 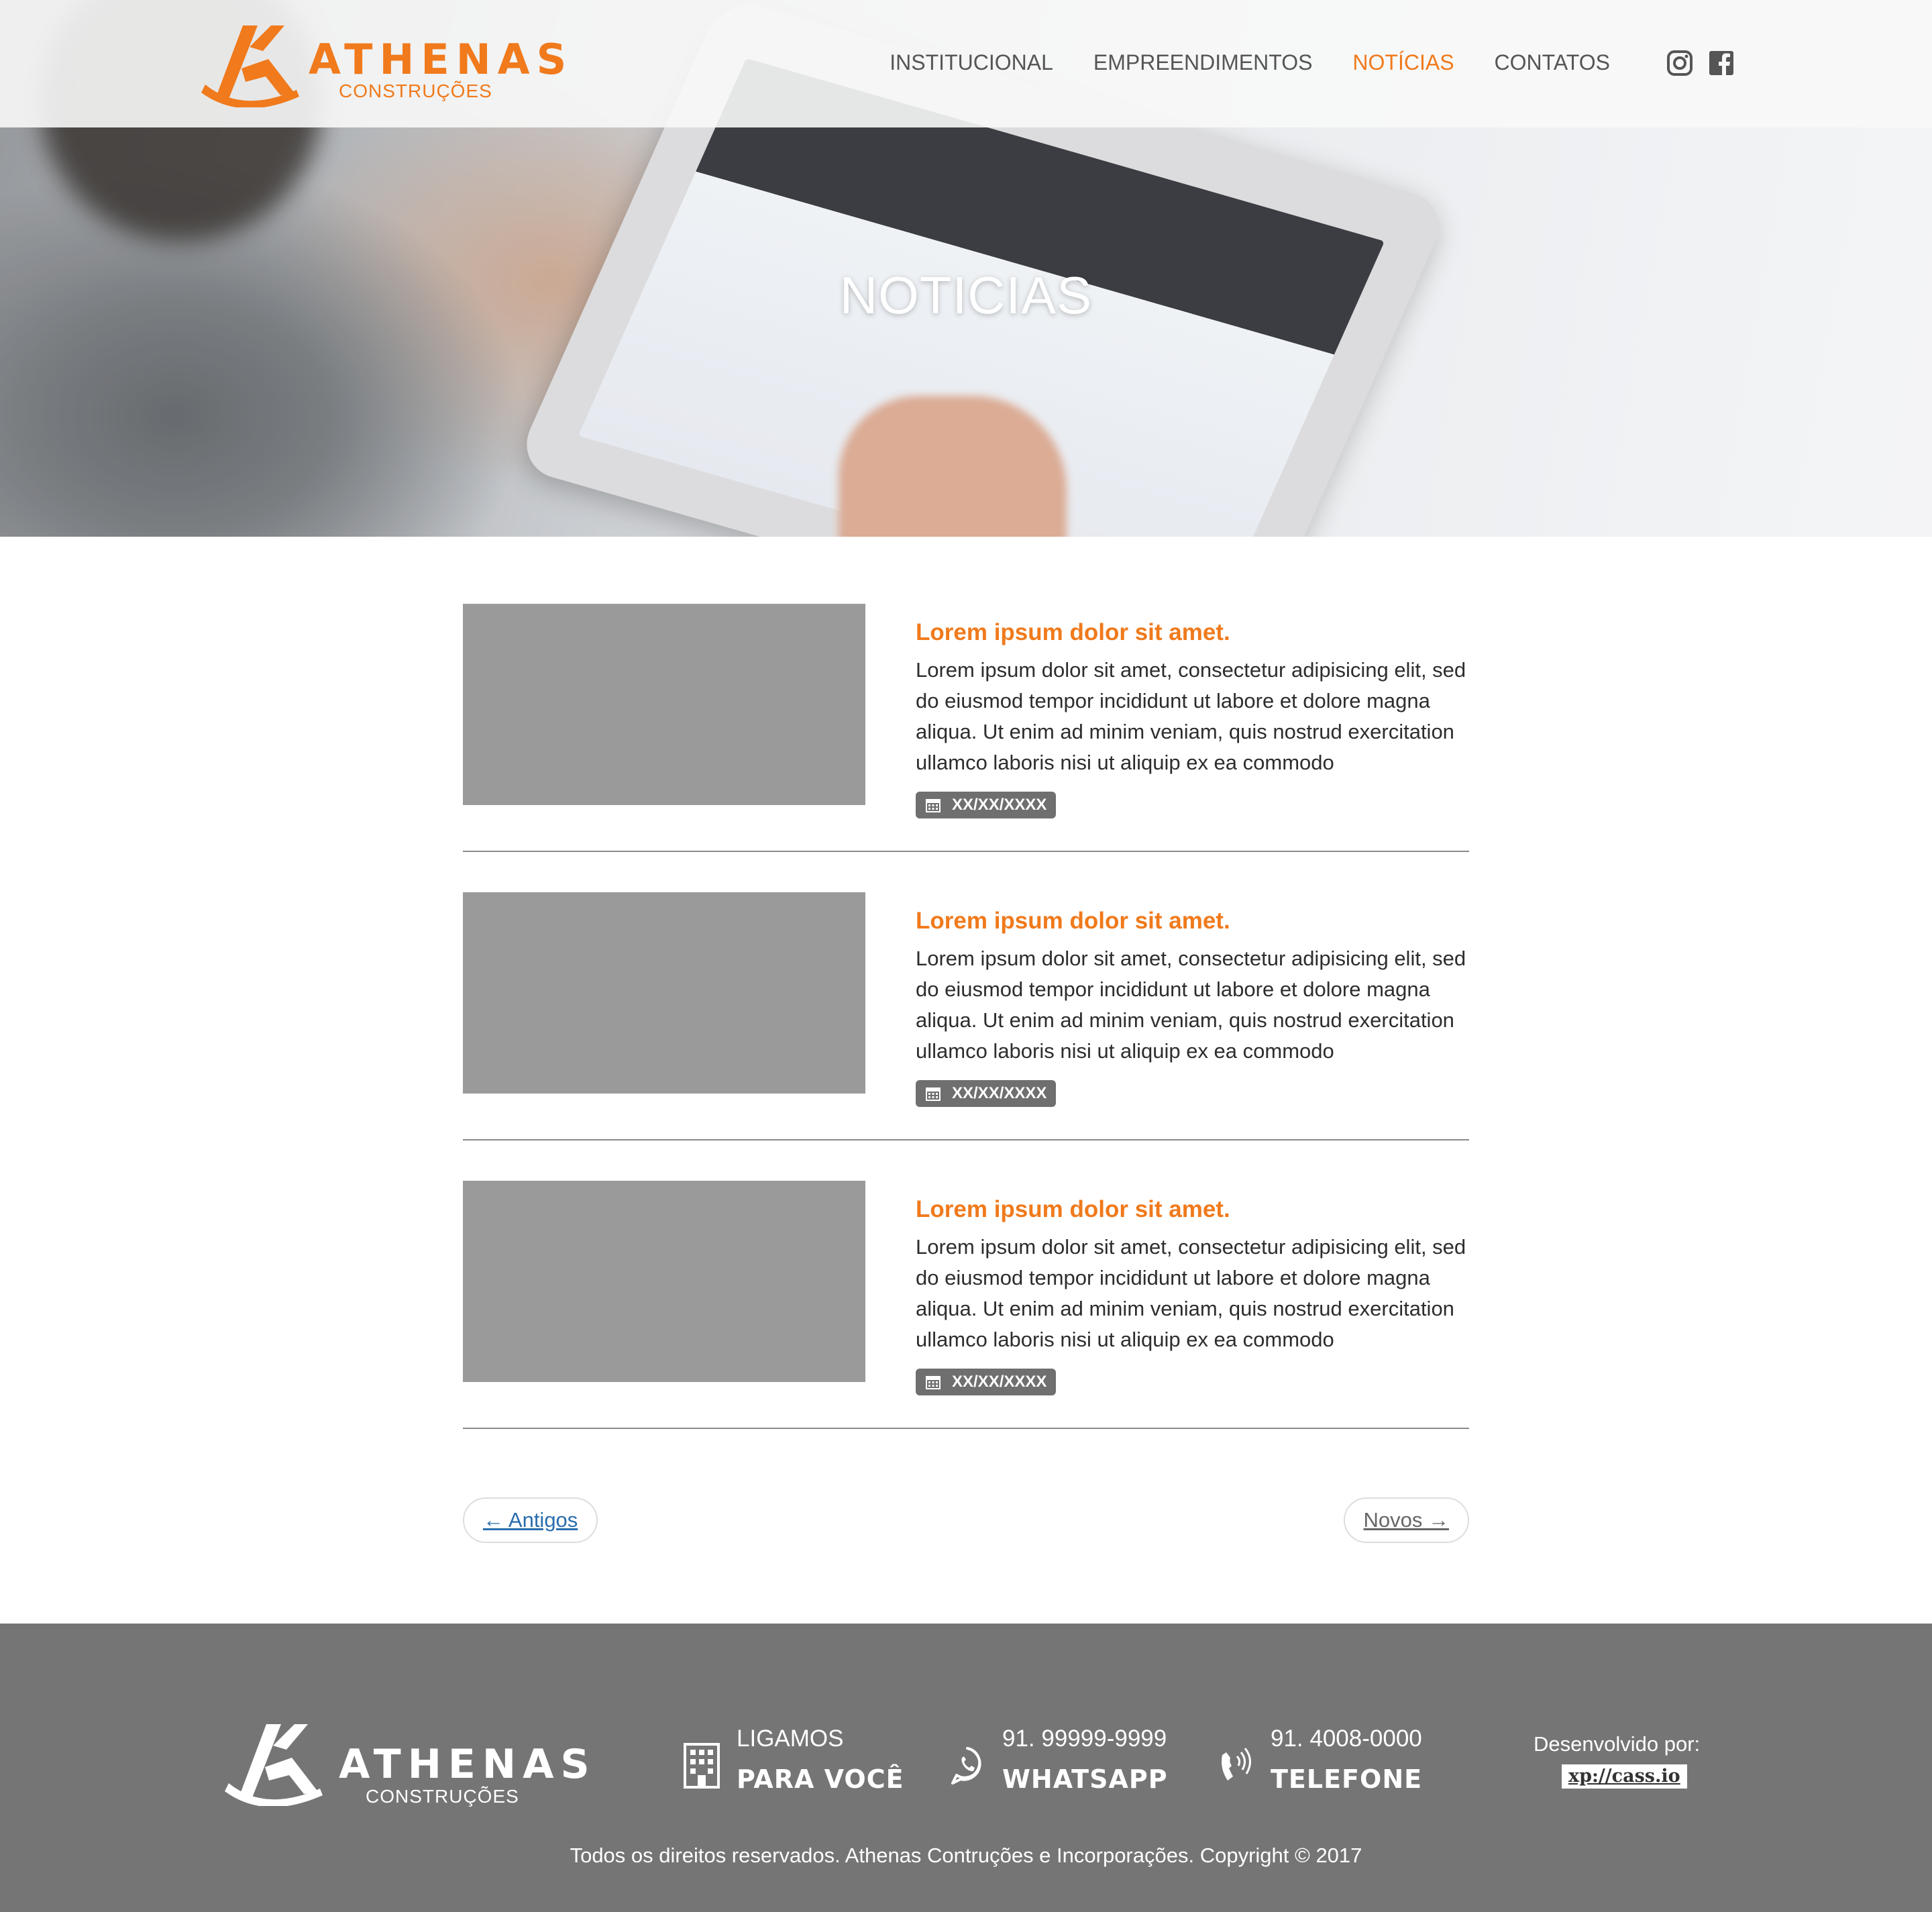 I want to click on nav-item-noticias: NOTÍCIAS, so click(x=1403, y=63).